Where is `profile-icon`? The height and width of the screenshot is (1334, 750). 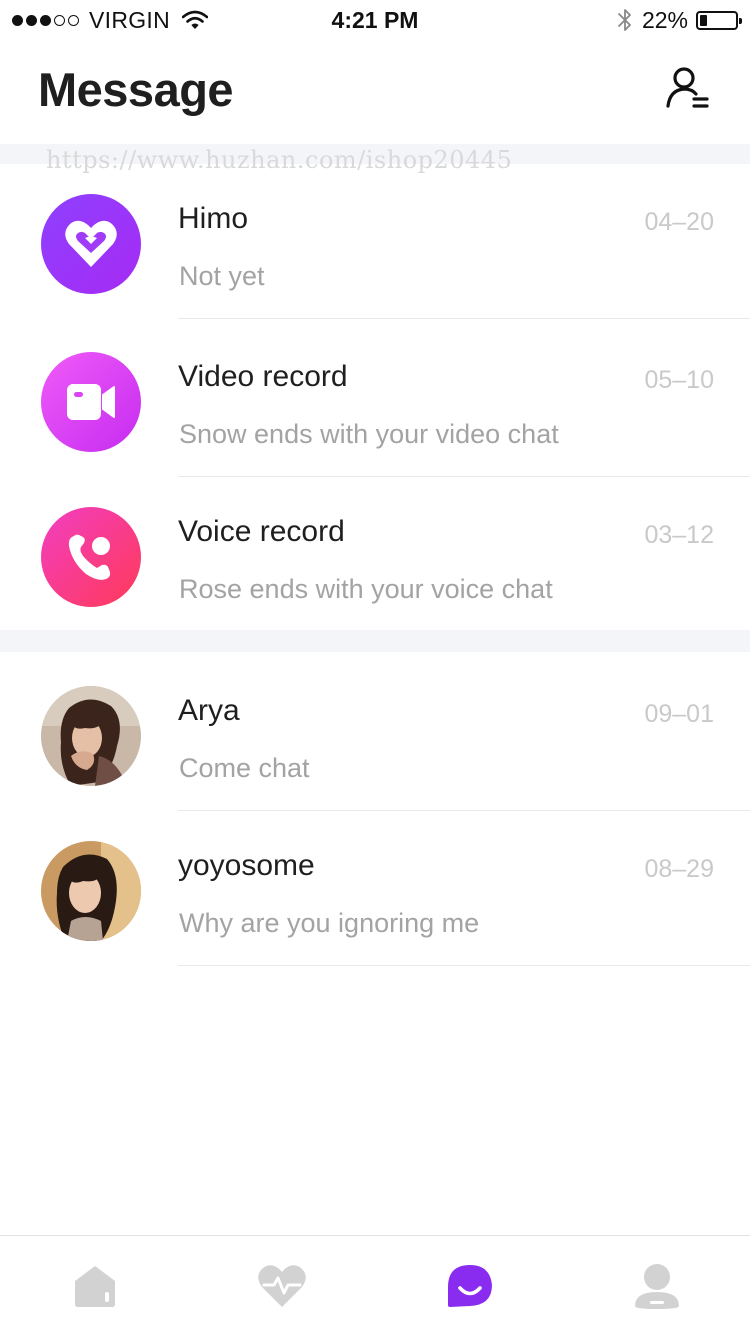 profile-icon is located at coordinates (657, 1286).